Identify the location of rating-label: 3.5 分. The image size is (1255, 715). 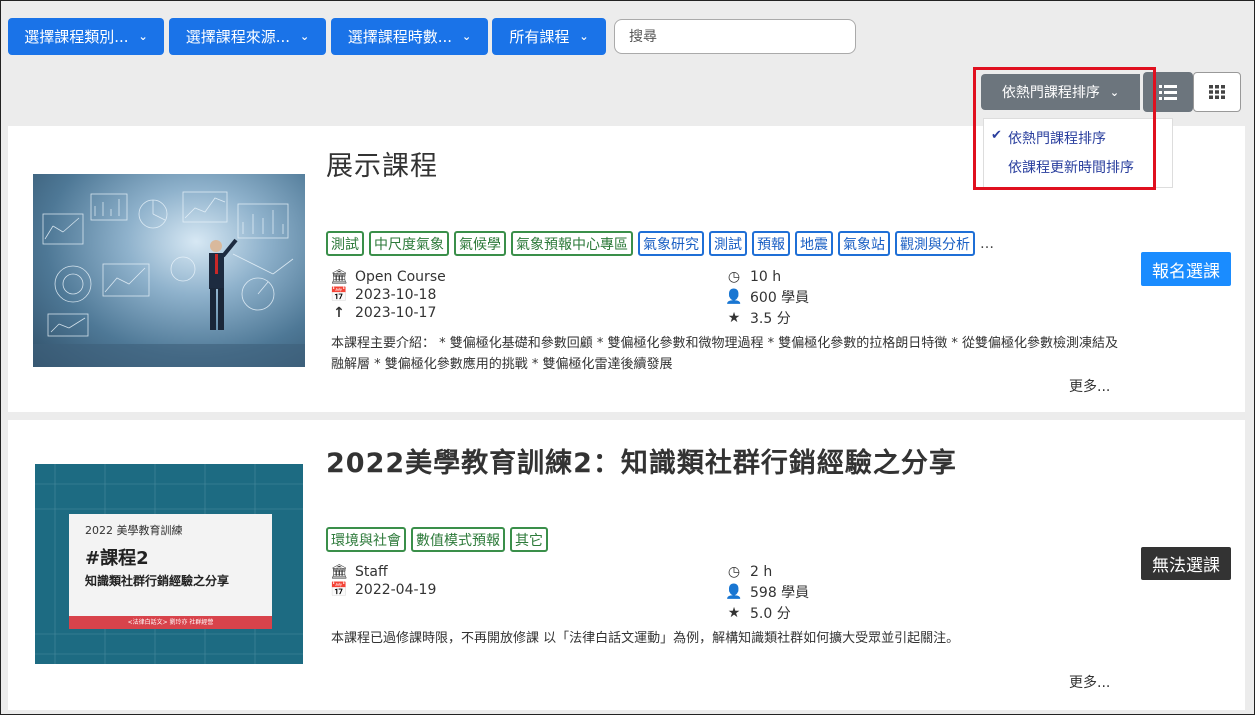
(770, 319).